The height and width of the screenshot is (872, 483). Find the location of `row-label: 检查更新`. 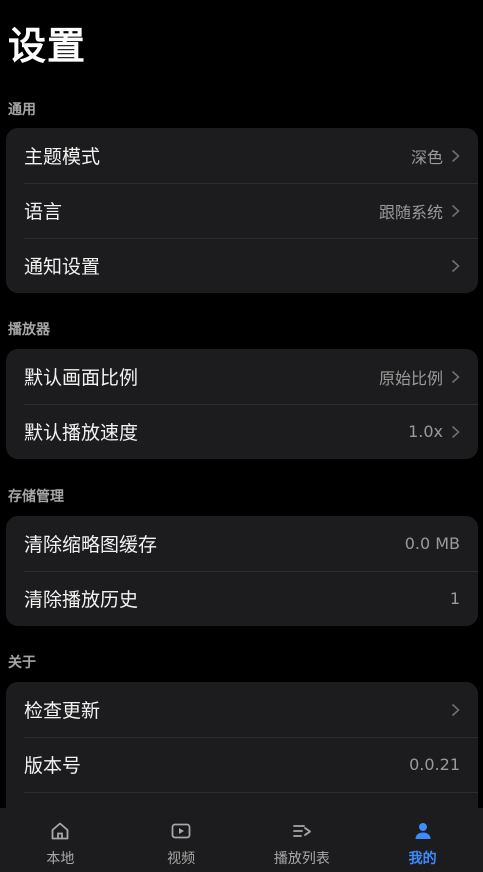

row-label: 检查更新 is located at coordinates (62, 711).